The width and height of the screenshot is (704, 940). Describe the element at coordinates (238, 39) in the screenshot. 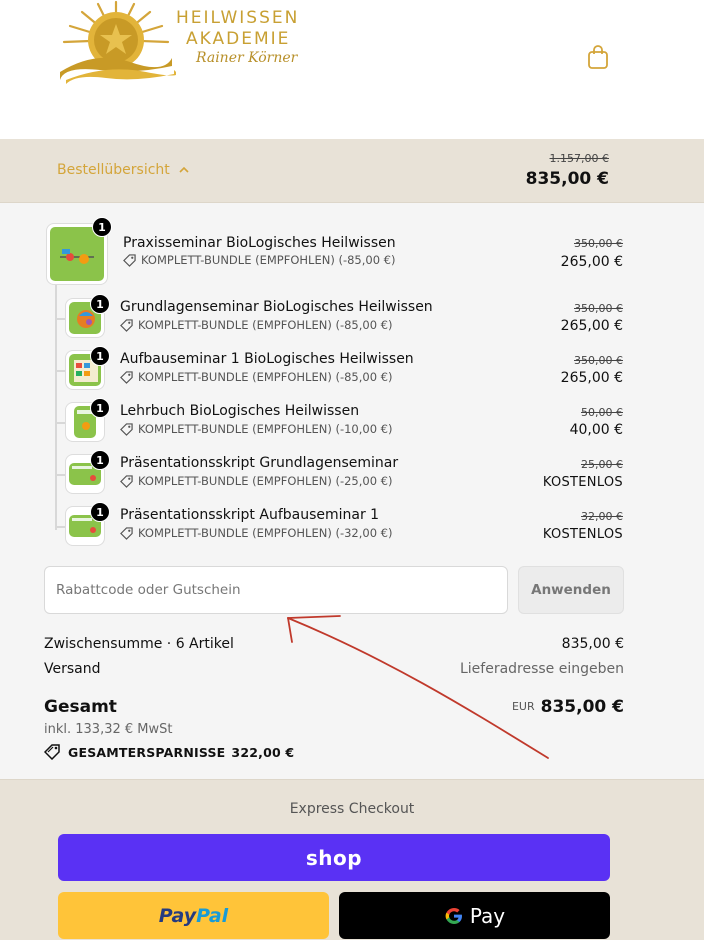

I see `brand-line2: AKADEMIE` at that location.